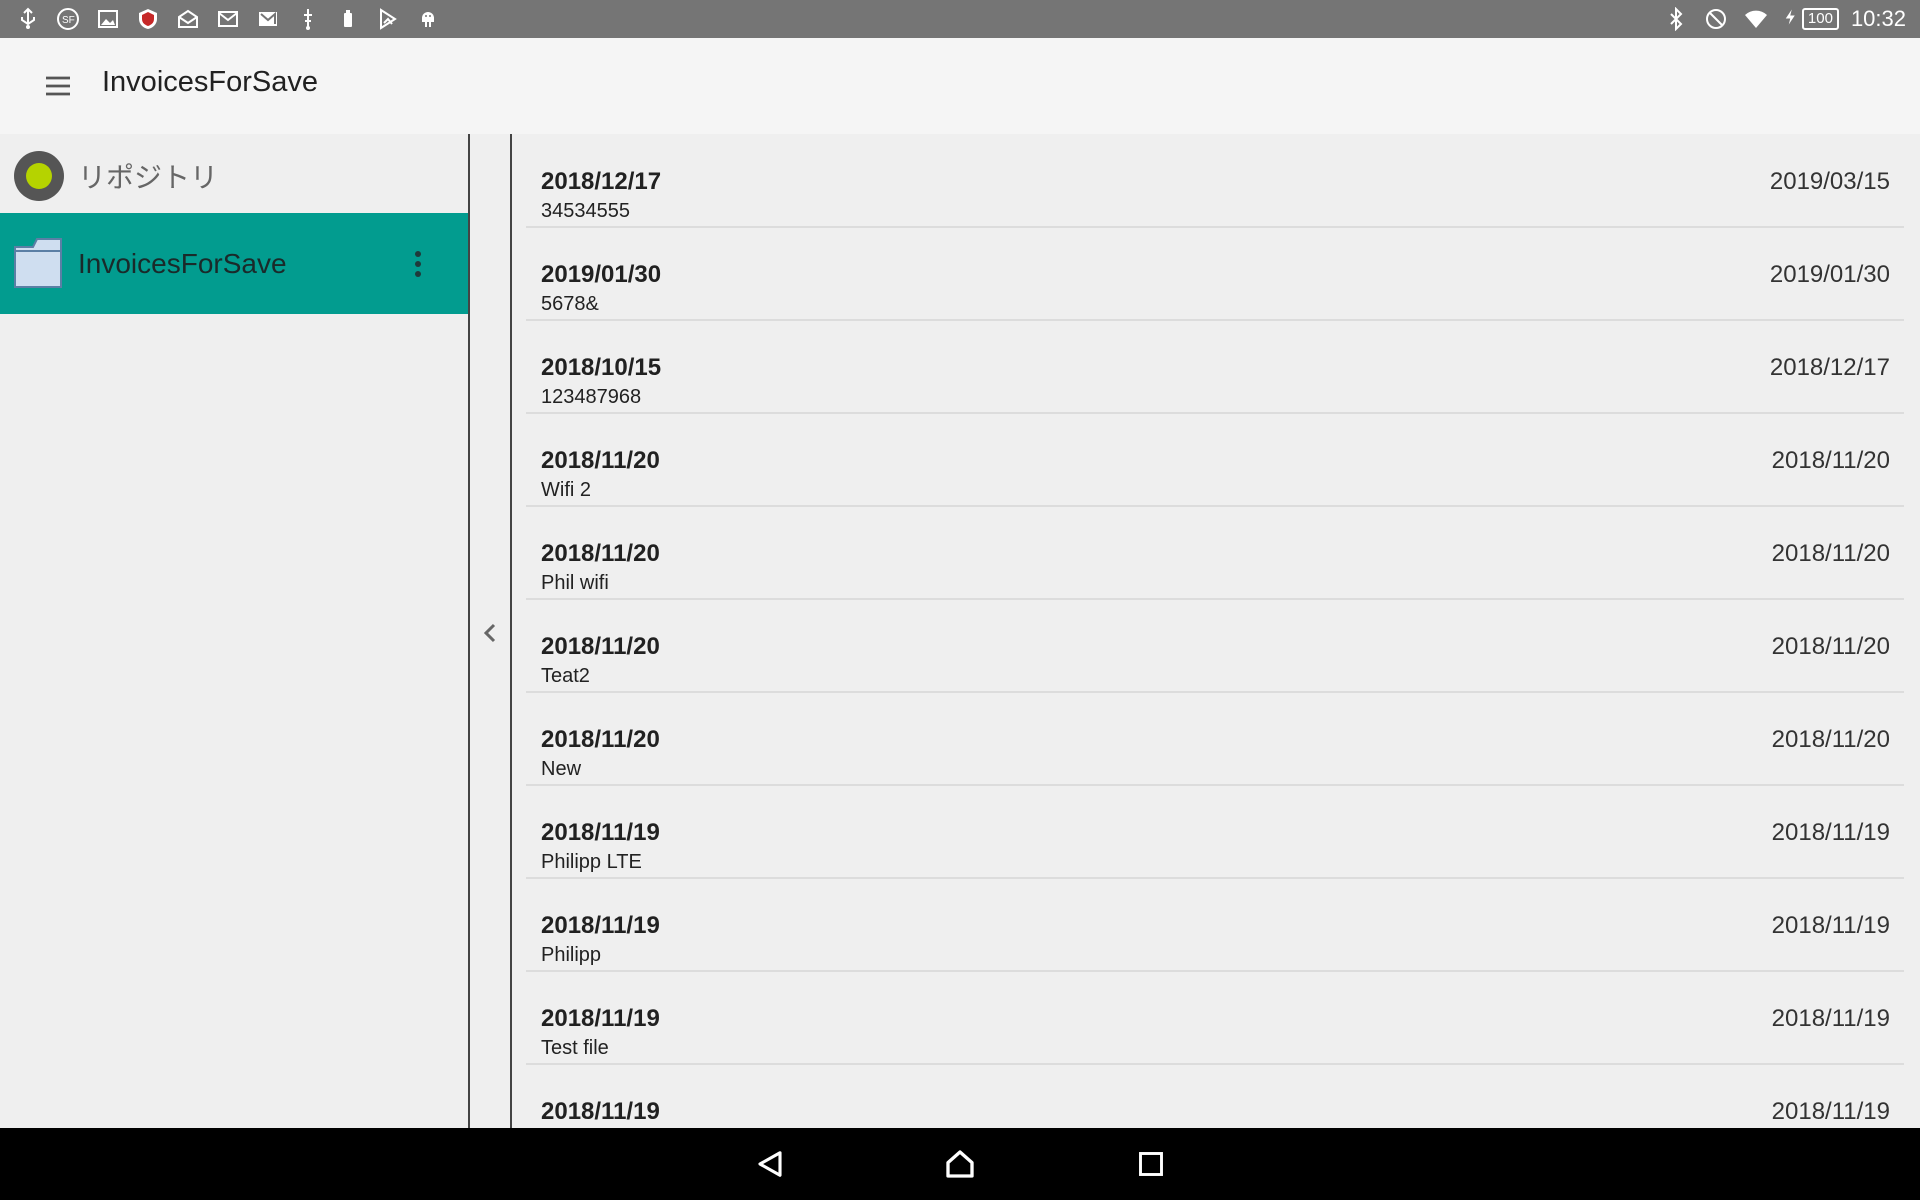 Image resolution: width=1920 pixels, height=1200 pixels. What do you see at coordinates (39, 176) in the screenshot?
I see `repository-status-icon` at bounding box center [39, 176].